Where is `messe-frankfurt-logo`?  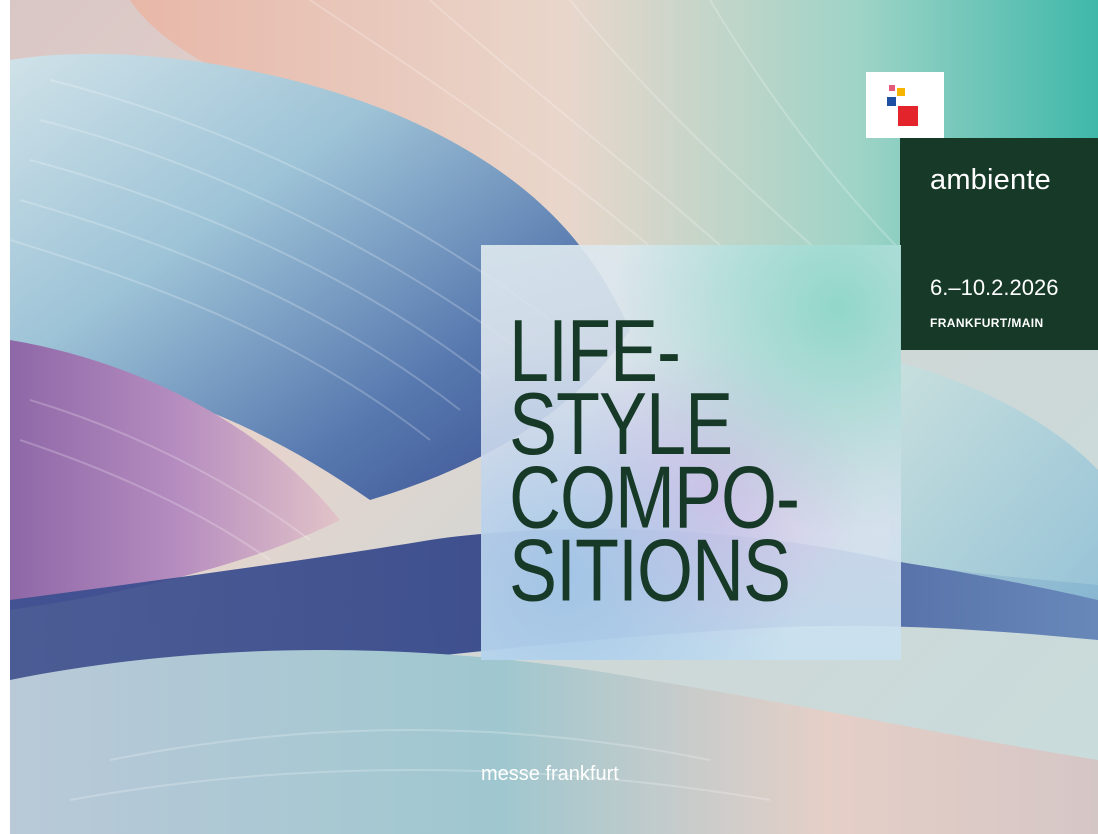 messe-frankfurt-logo is located at coordinates (905, 105).